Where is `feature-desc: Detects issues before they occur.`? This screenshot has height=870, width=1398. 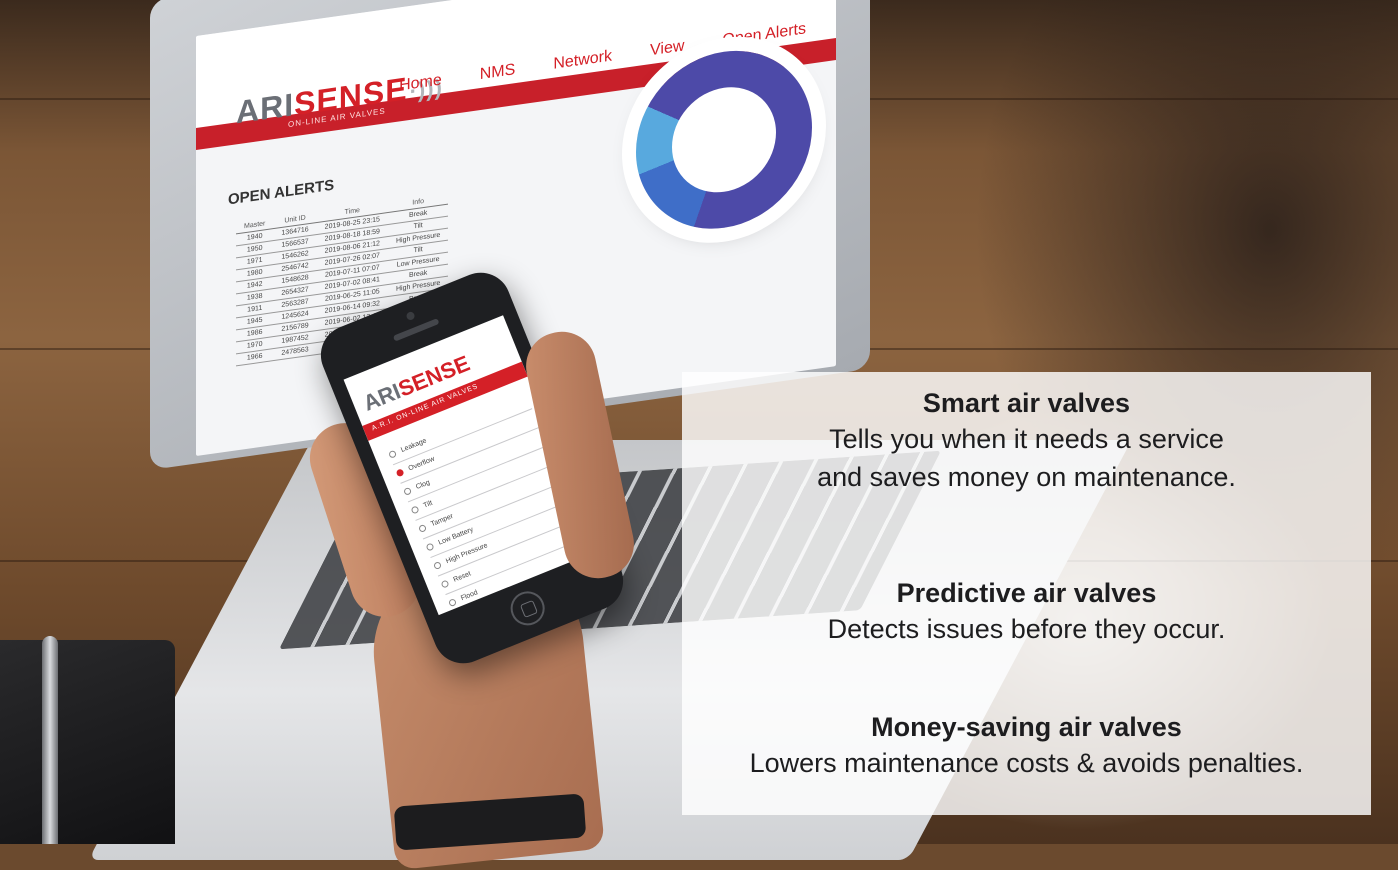
feature-desc: Detects issues before they occur. is located at coordinates (1026, 629).